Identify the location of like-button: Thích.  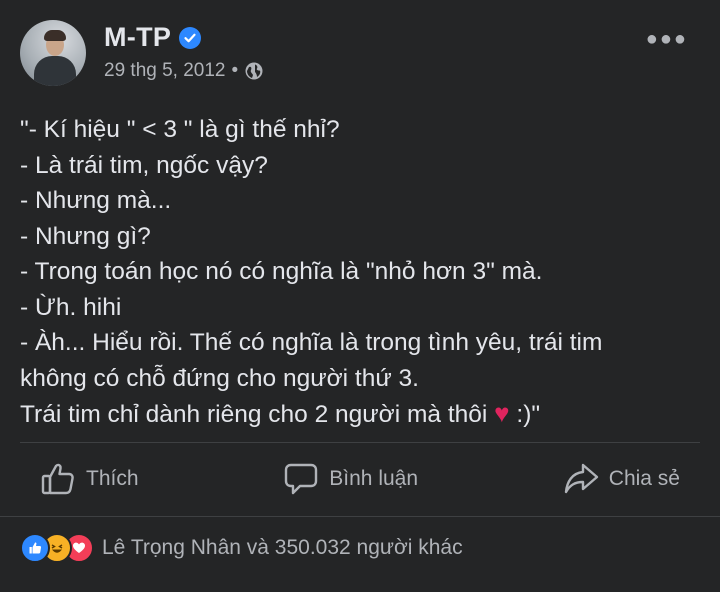
(89, 479).